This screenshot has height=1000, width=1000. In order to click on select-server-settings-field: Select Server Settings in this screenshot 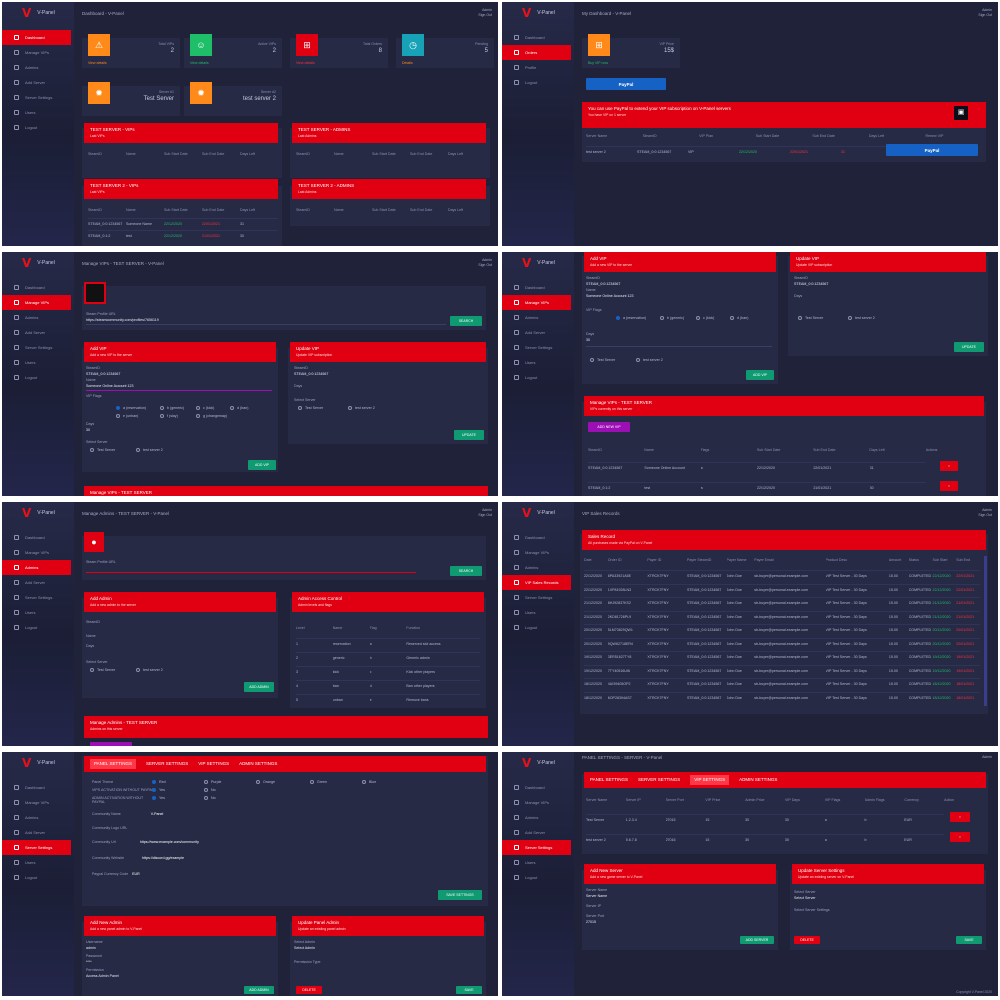, I will do `click(812, 910)`.